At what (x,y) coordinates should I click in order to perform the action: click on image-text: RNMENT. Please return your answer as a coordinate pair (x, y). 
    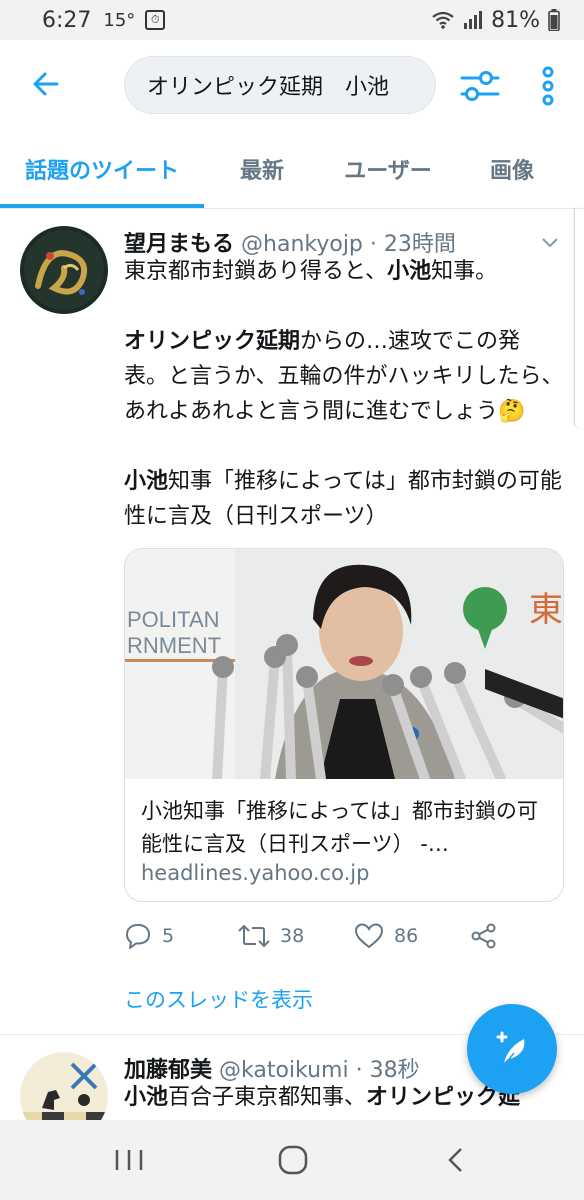
    Looking at the image, I should click on (174, 645).